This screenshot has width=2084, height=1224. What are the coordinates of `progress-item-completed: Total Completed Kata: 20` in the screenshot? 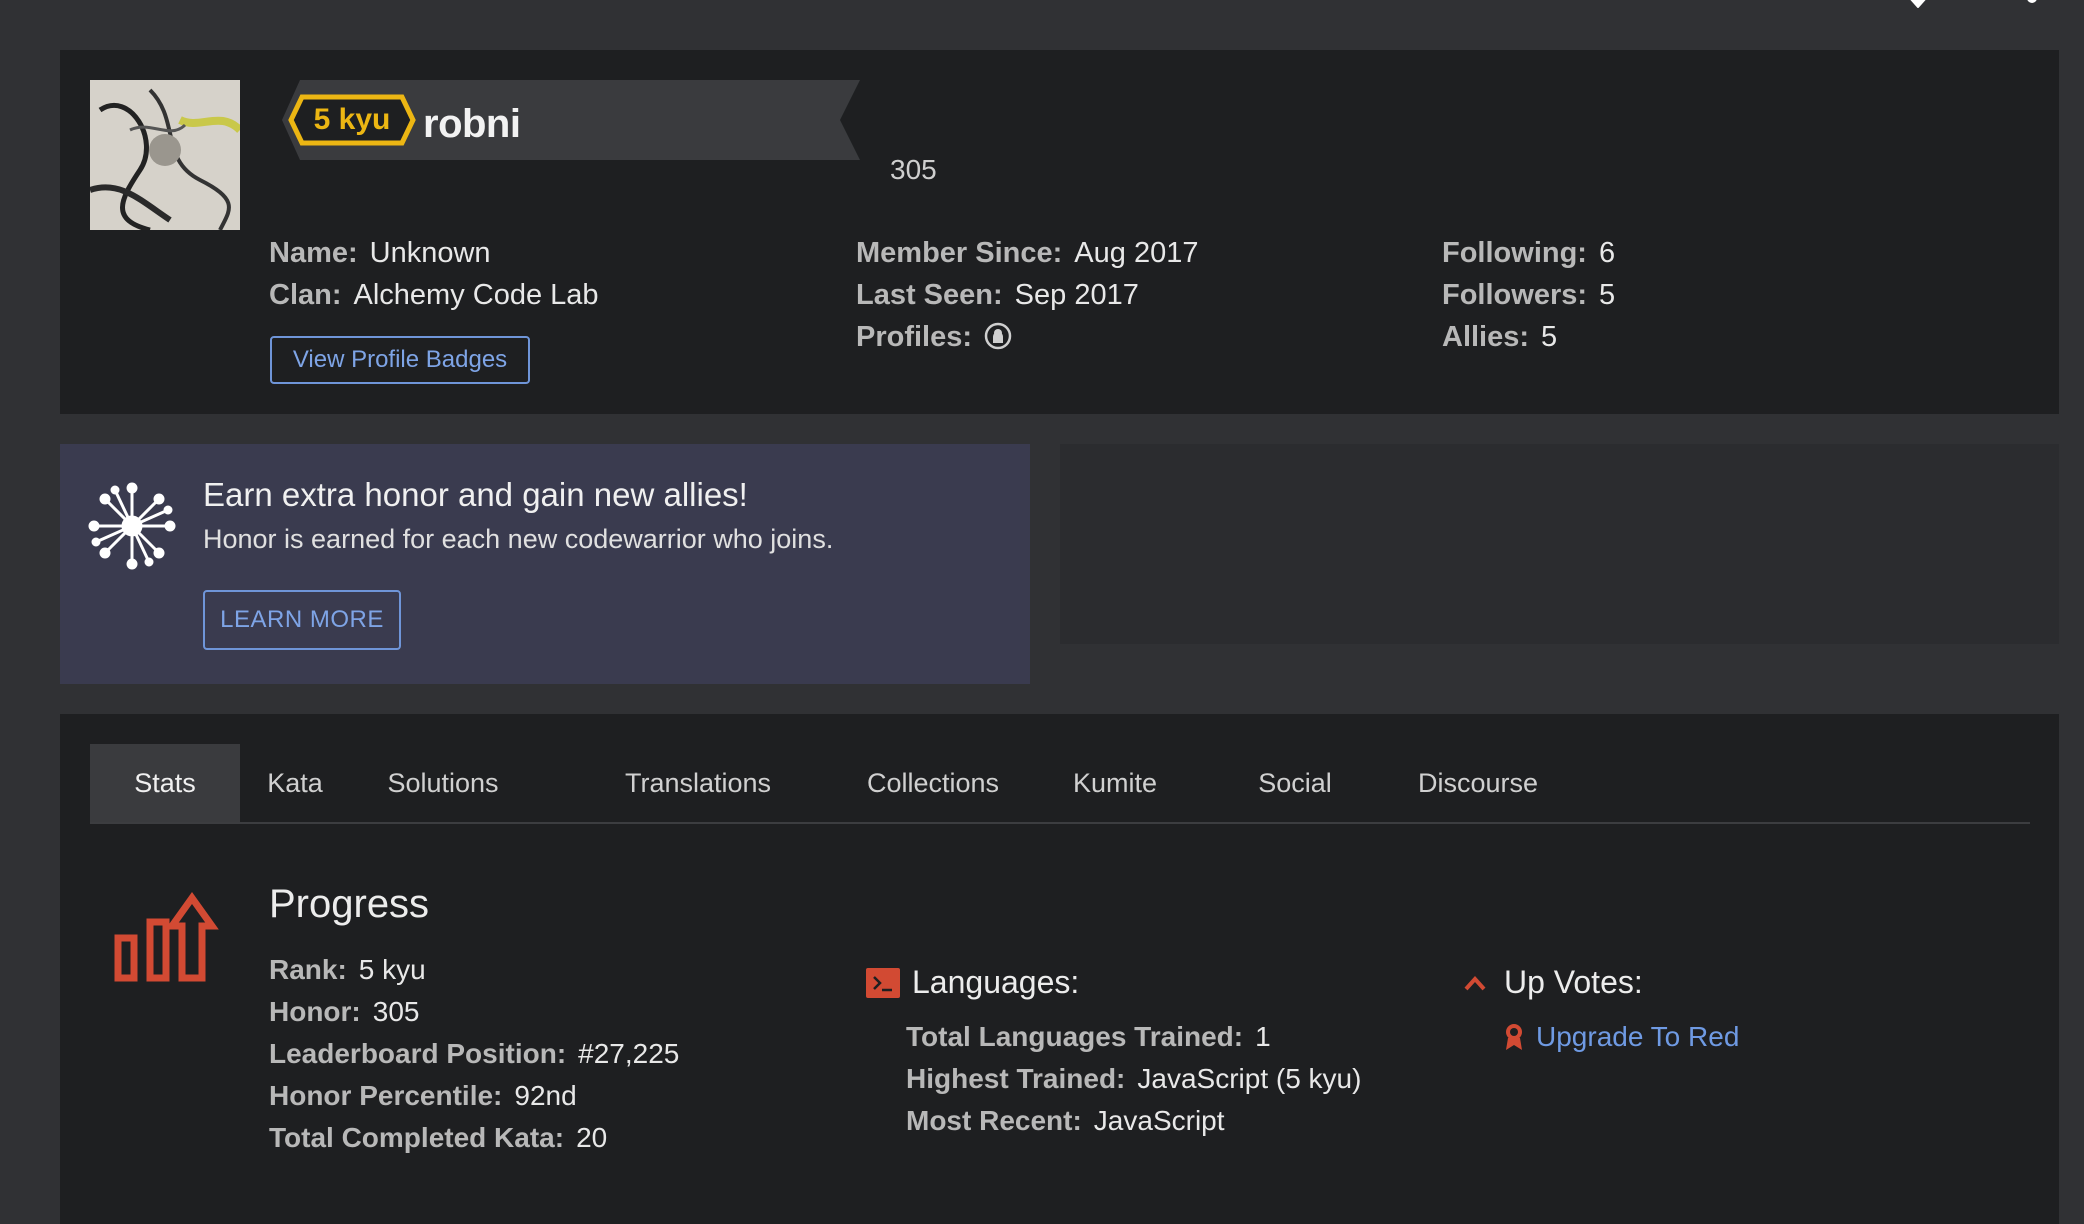 It's located at (474, 1138).